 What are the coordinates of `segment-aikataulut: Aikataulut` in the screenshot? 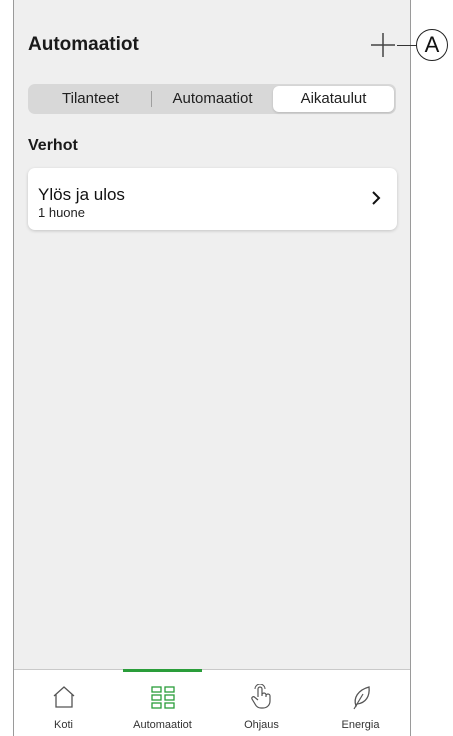 It's located at (333, 99).